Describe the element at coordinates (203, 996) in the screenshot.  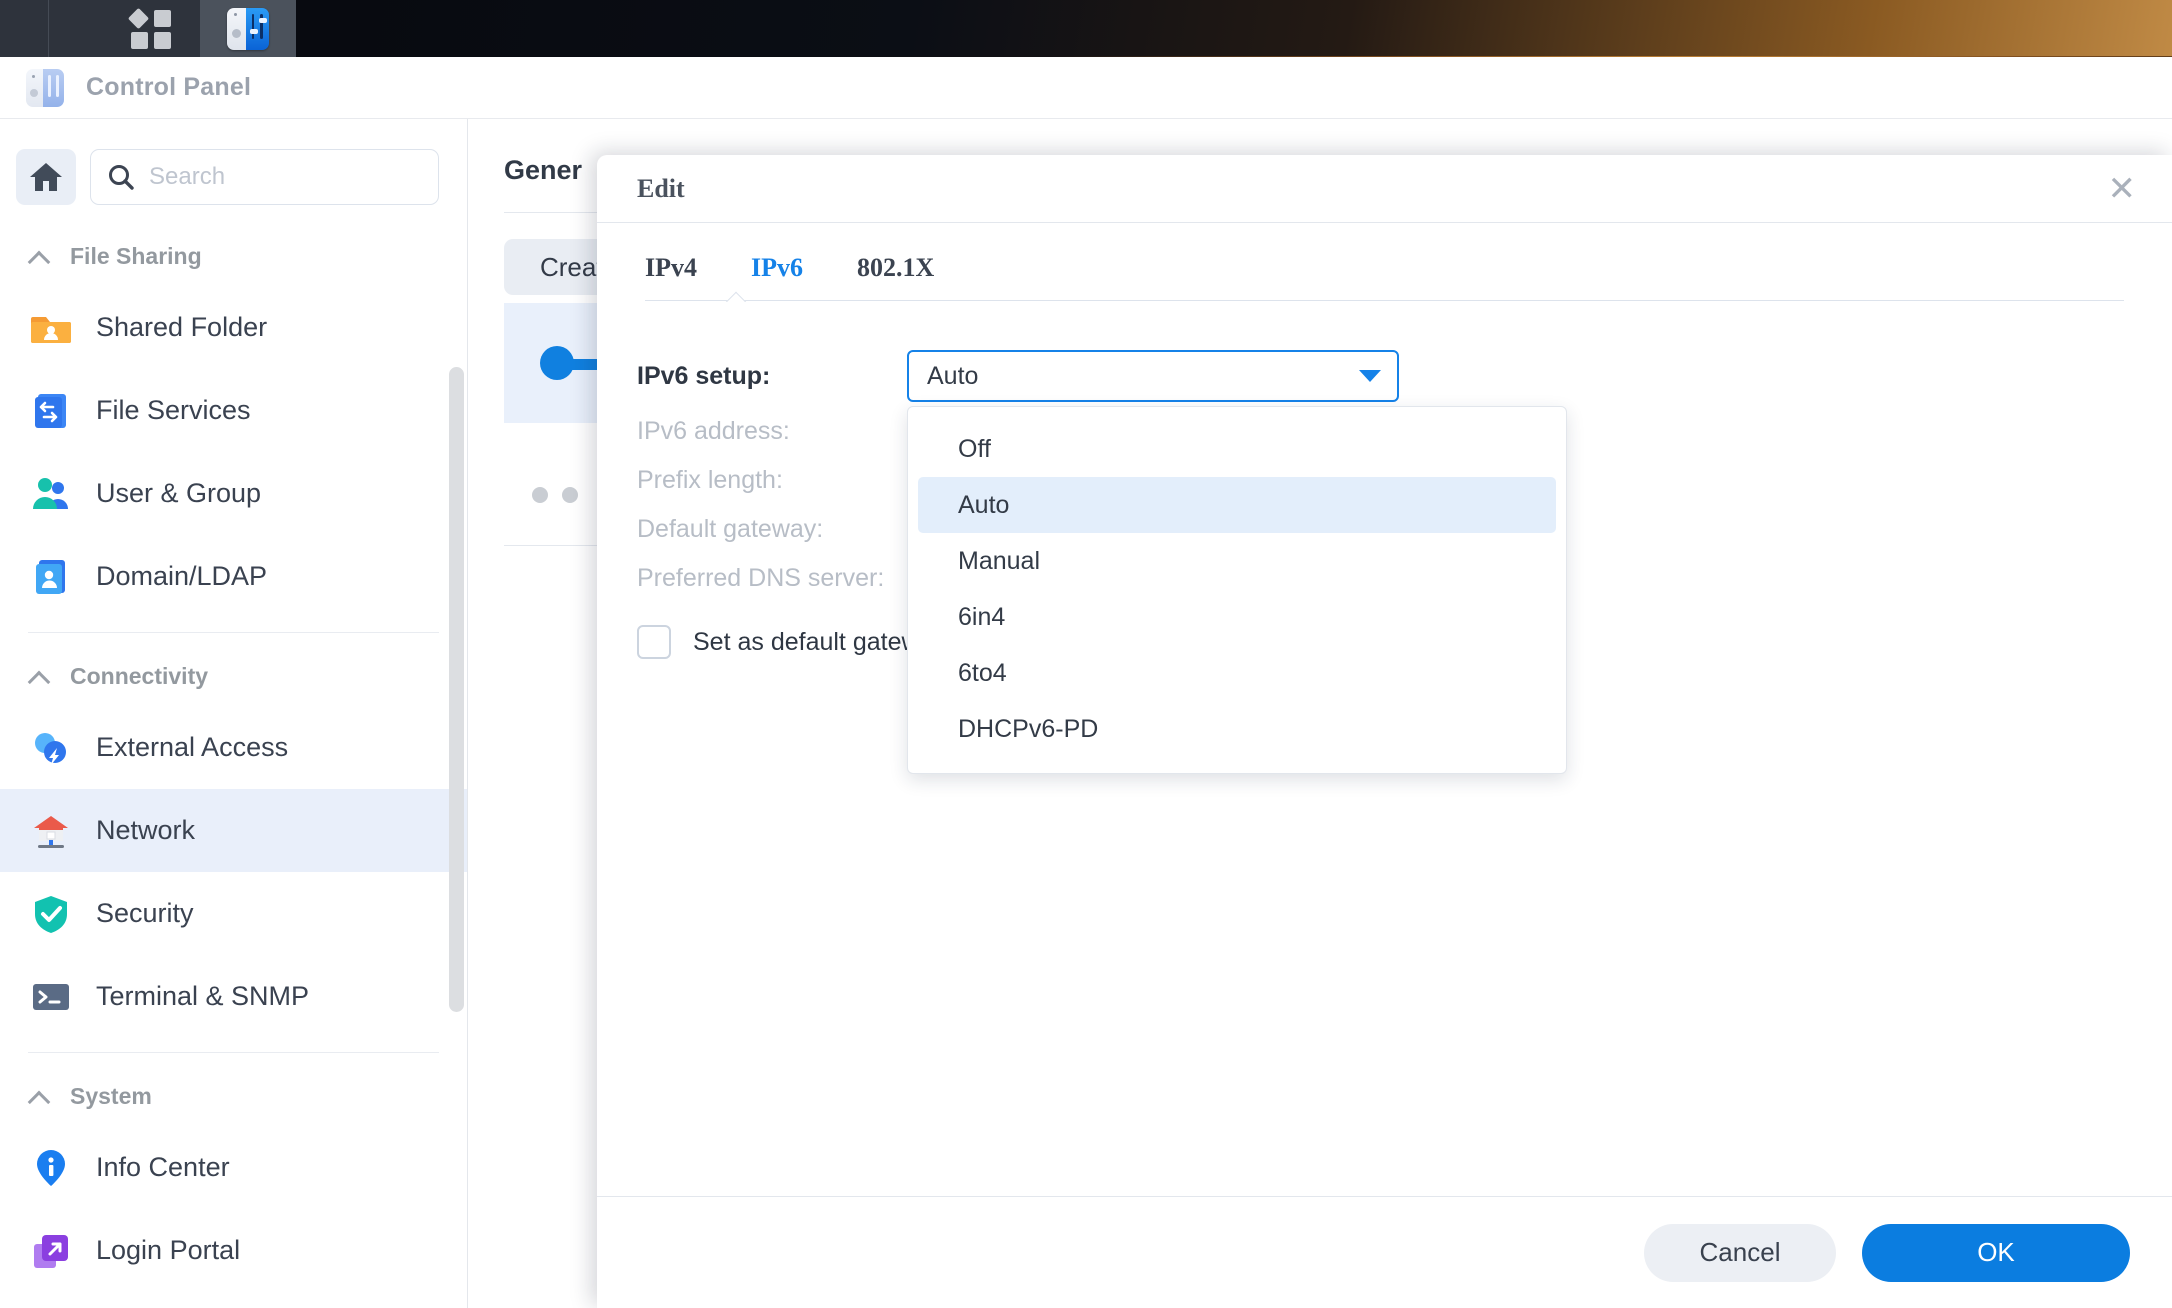
I see `sidebar-item-label: Terminal & SNMP` at that location.